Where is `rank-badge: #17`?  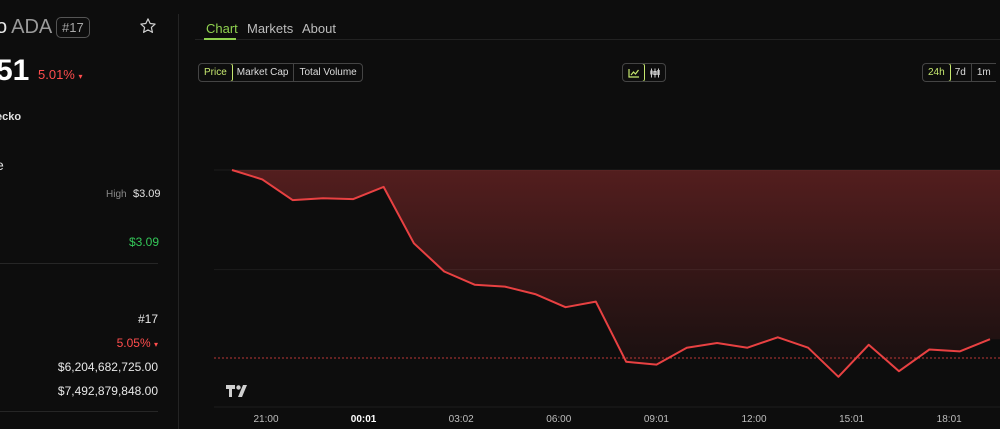 rank-badge: #17 is located at coordinates (73, 27).